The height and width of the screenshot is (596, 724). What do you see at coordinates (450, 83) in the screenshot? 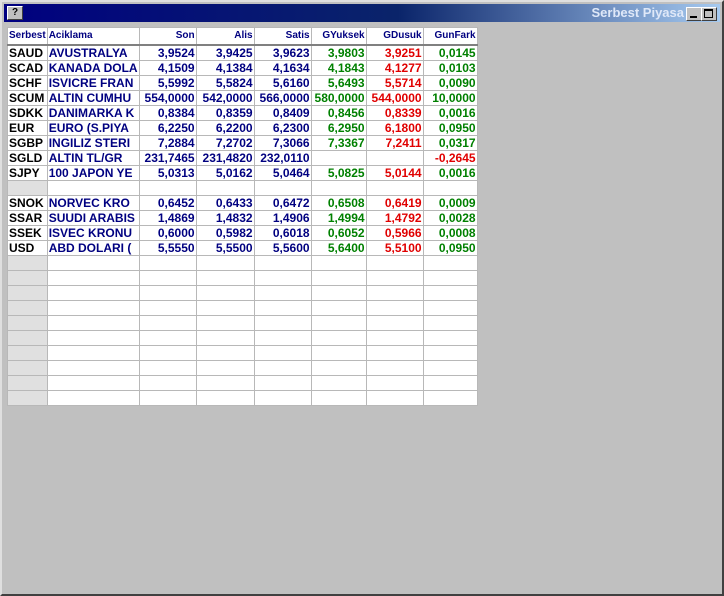
I see `cell-gunfark: 0,0090` at bounding box center [450, 83].